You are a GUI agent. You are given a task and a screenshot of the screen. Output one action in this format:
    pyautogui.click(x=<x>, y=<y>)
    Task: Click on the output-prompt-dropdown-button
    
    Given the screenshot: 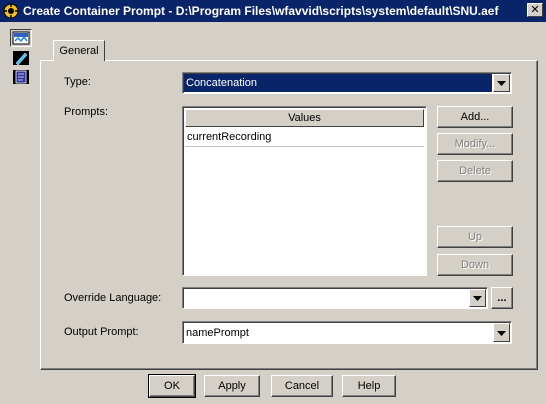 What is the action you would take?
    pyautogui.click(x=501, y=332)
    